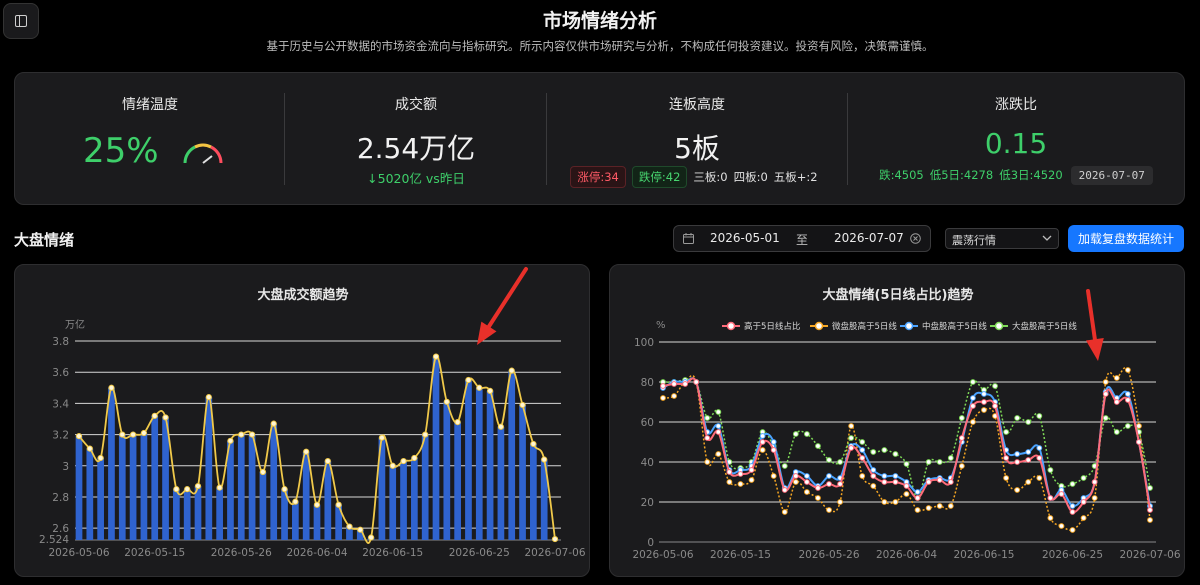 The image size is (1200, 585). What do you see at coordinates (1044, 326) in the screenshot?
I see `legend-label: 大盘股高于5日线` at bounding box center [1044, 326].